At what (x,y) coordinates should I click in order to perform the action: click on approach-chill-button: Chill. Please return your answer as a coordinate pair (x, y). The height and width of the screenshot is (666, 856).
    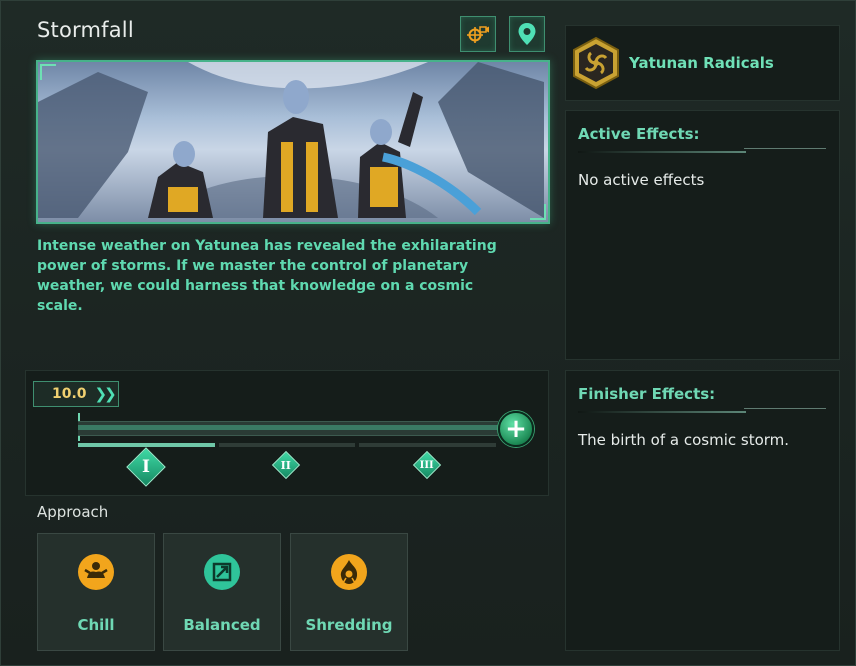
    Looking at the image, I should click on (96, 592).